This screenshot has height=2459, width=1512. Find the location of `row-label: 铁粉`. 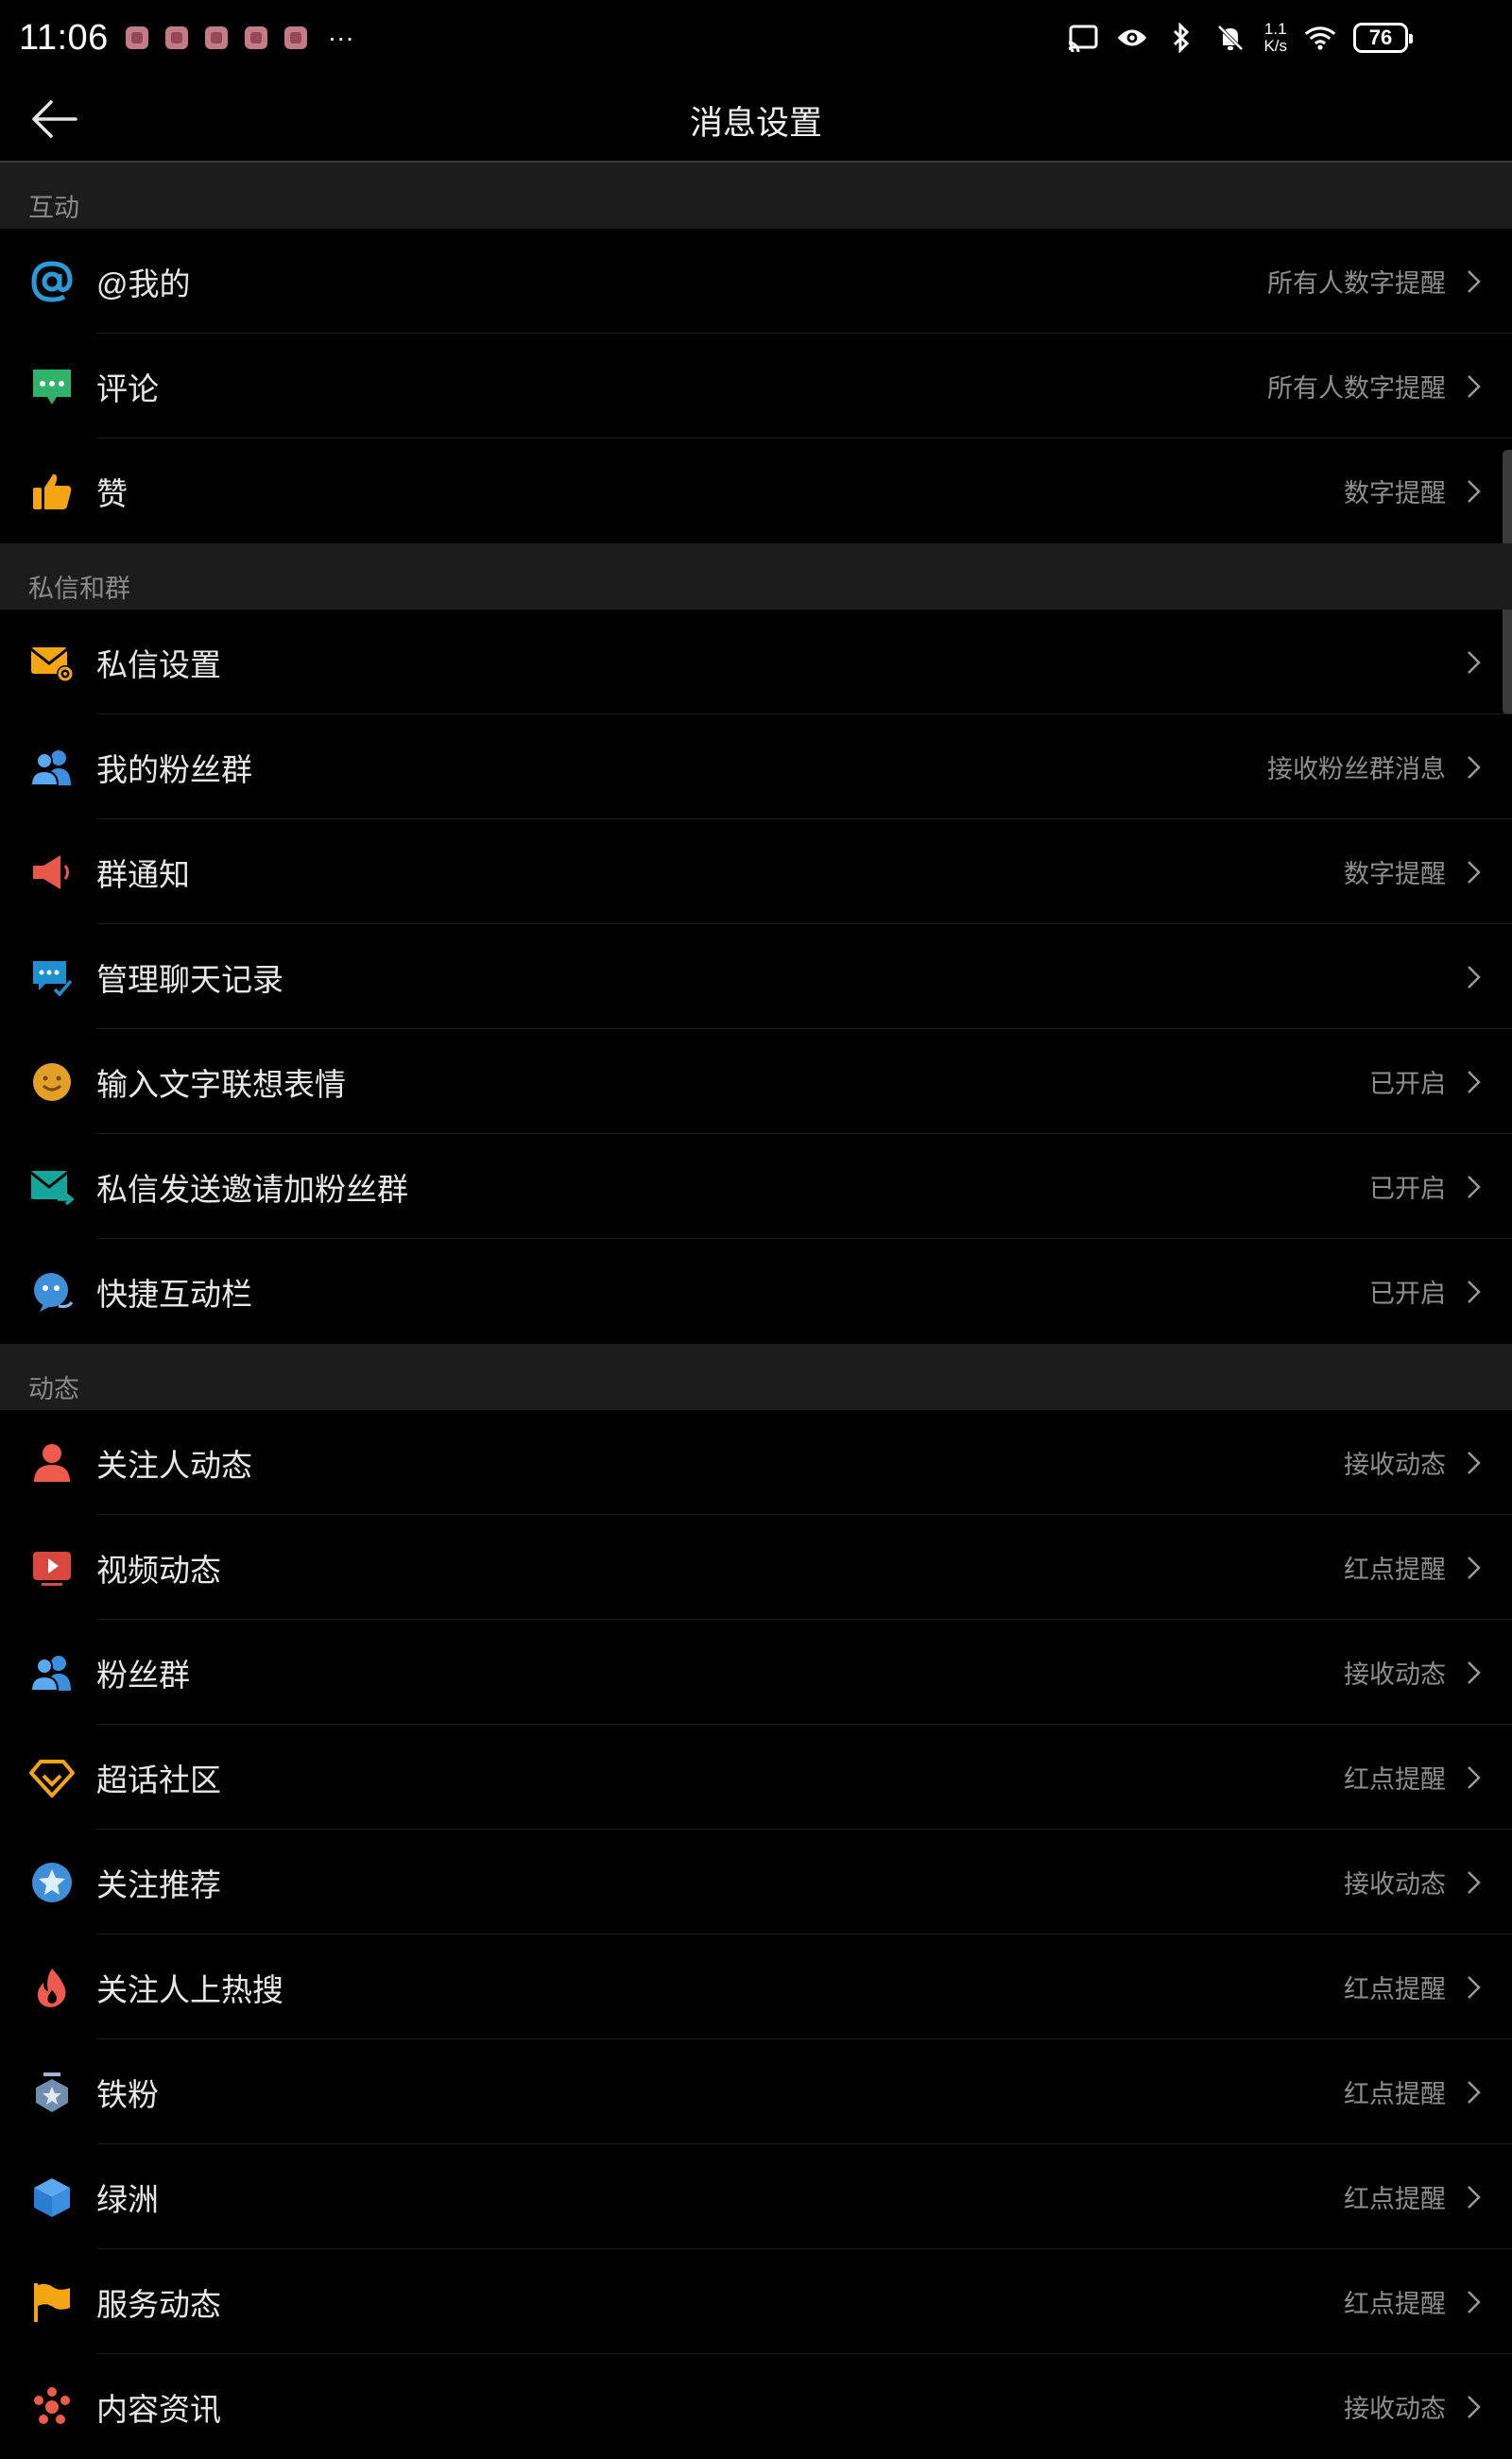

row-label: 铁粉 is located at coordinates (127, 2094).